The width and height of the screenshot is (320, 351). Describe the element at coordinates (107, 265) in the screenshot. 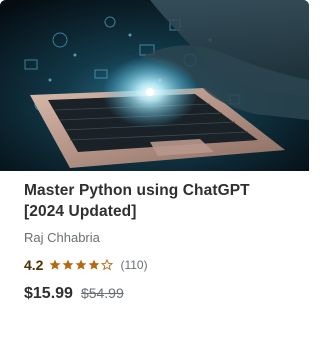

I see `star-empty-icon` at that location.